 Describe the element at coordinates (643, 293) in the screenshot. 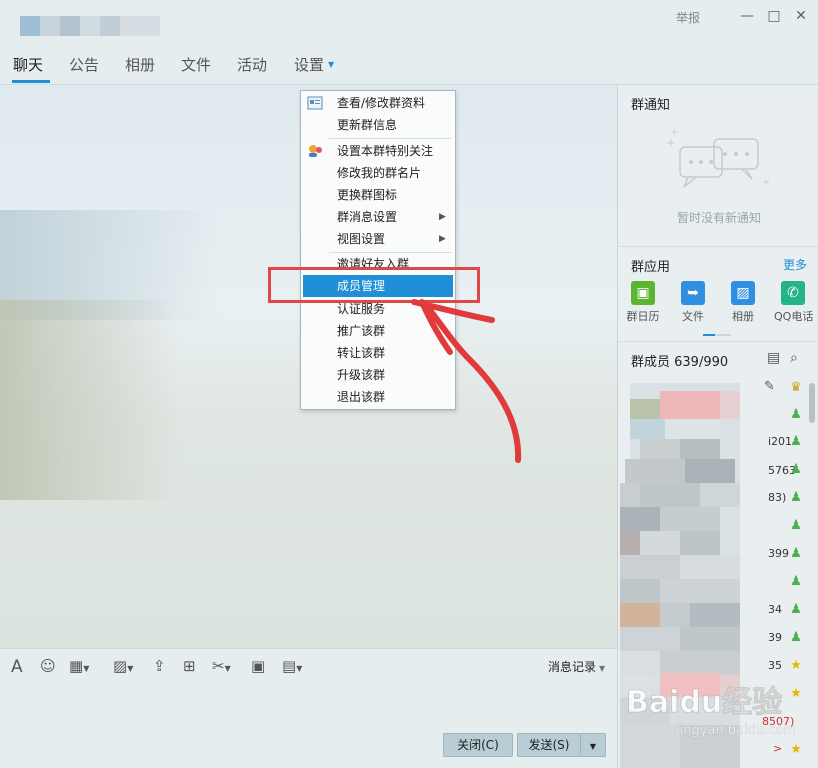

I see `calendar-icon: ▣` at that location.